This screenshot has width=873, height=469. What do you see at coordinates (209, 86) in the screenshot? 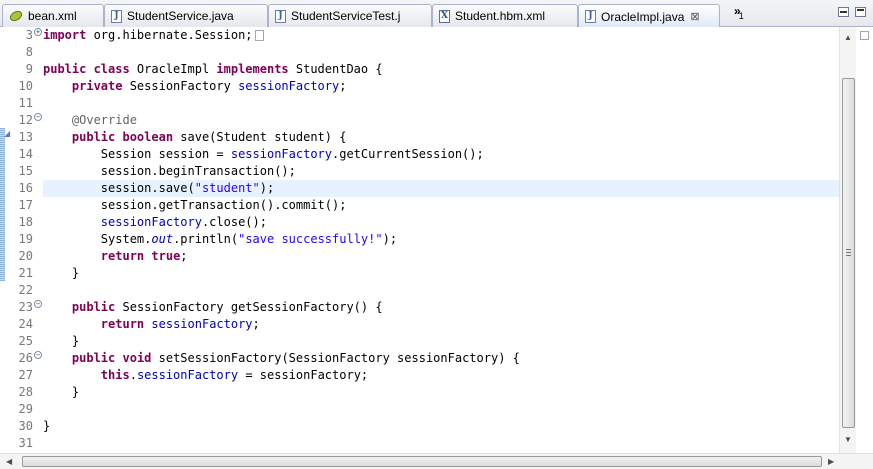
I see `code-line: private SessionFactory sessionFactory;` at bounding box center [209, 86].